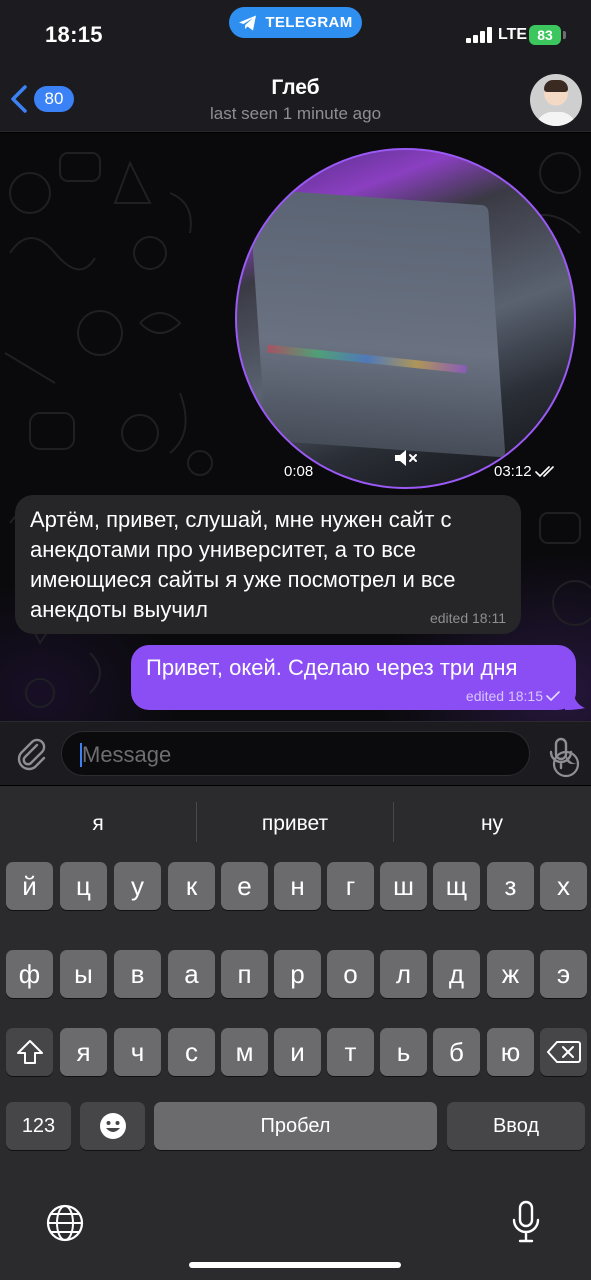 The image size is (591, 1280). What do you see at coordinates (244, 1052) in the screenshot?
I see `key-letter: м` at bounding box center [244, 1052].